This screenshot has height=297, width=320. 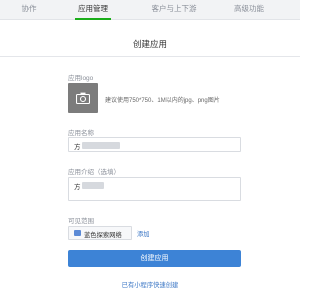 I want to click on intro-label: 应用介绍（选填）, so click(x=94, y=172).